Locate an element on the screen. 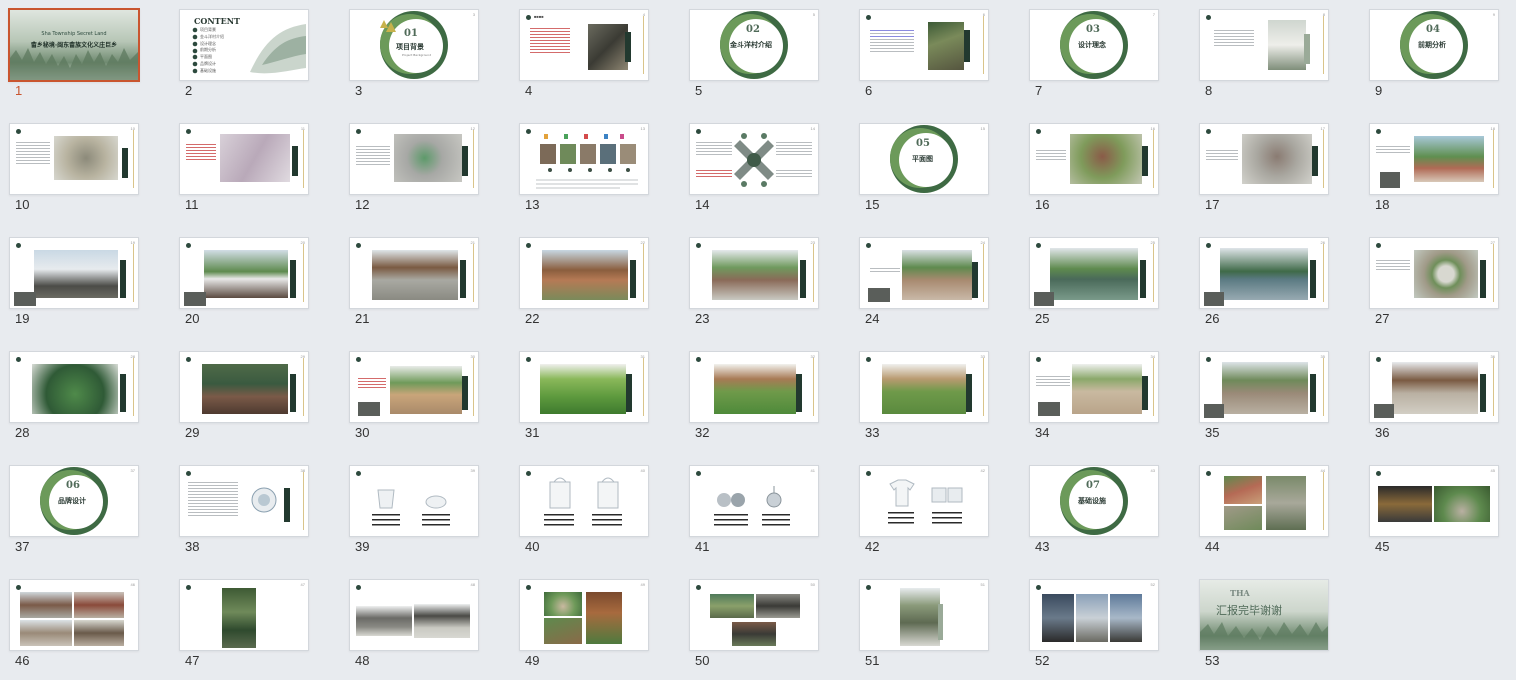 The height and width of the screenshot is (680, 1516). slide-thumb-20: 20 20 is located at coordinates (244, 283).